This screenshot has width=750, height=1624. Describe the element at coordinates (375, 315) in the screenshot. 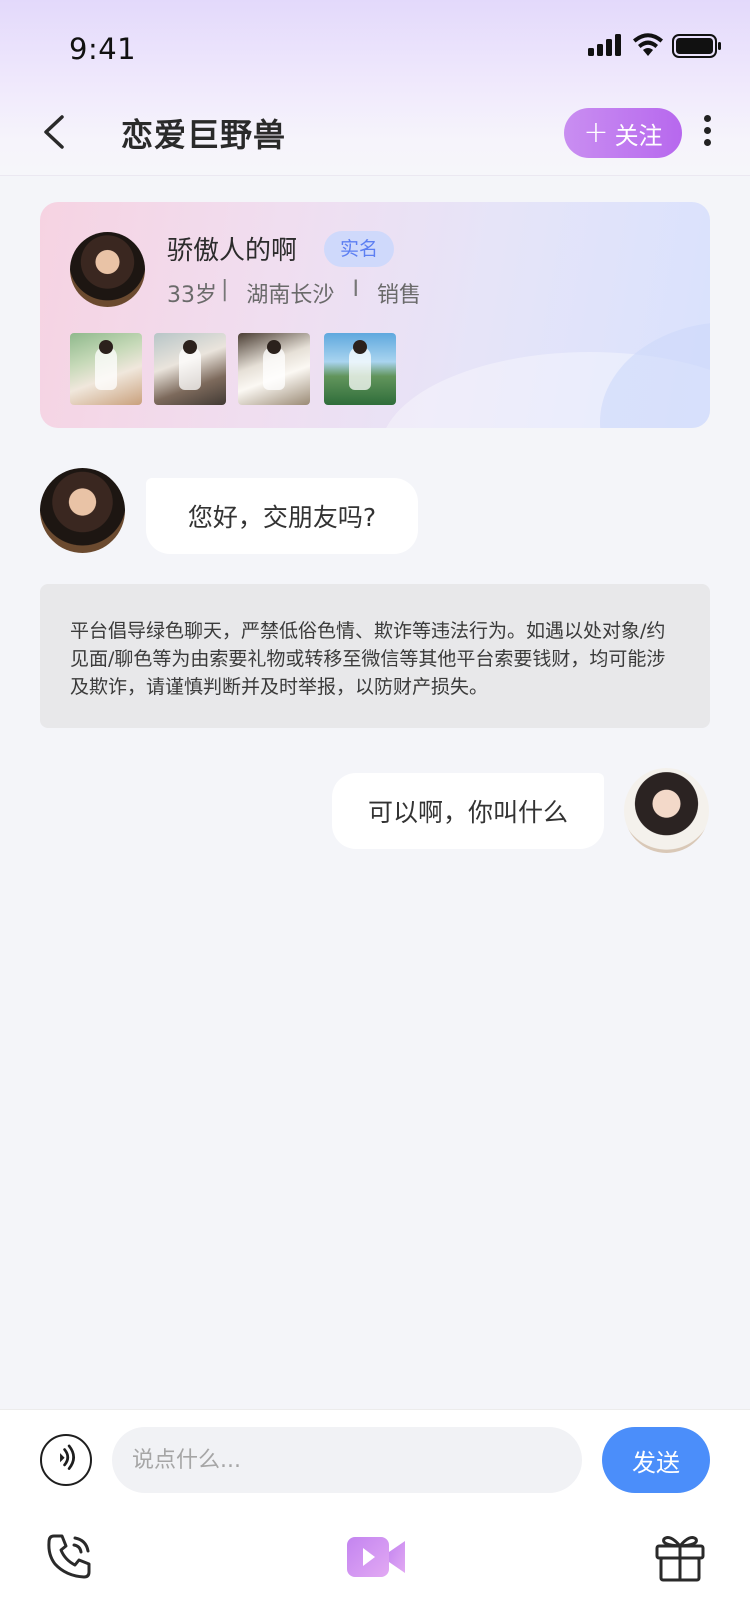

I see `profile-card: 骄傲人的啊 实名 33岁 | 湖南长沙 I 销售` at that location.